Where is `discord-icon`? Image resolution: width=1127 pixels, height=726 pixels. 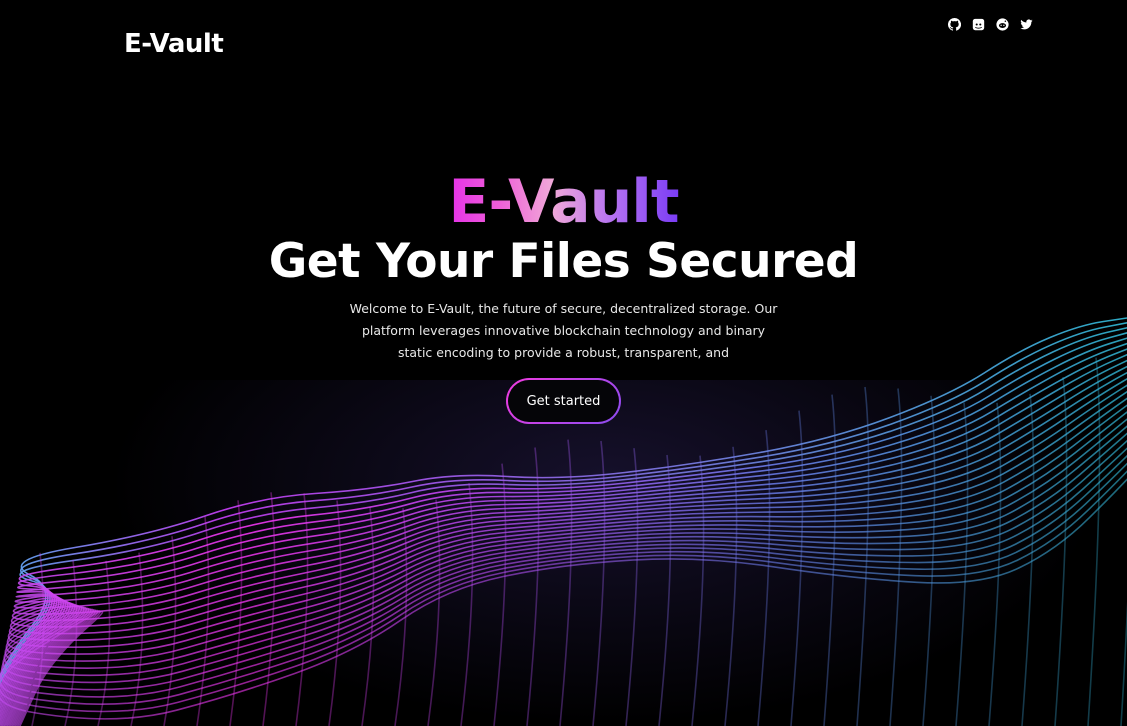 discord-icon is located at coordinates (978, 24).